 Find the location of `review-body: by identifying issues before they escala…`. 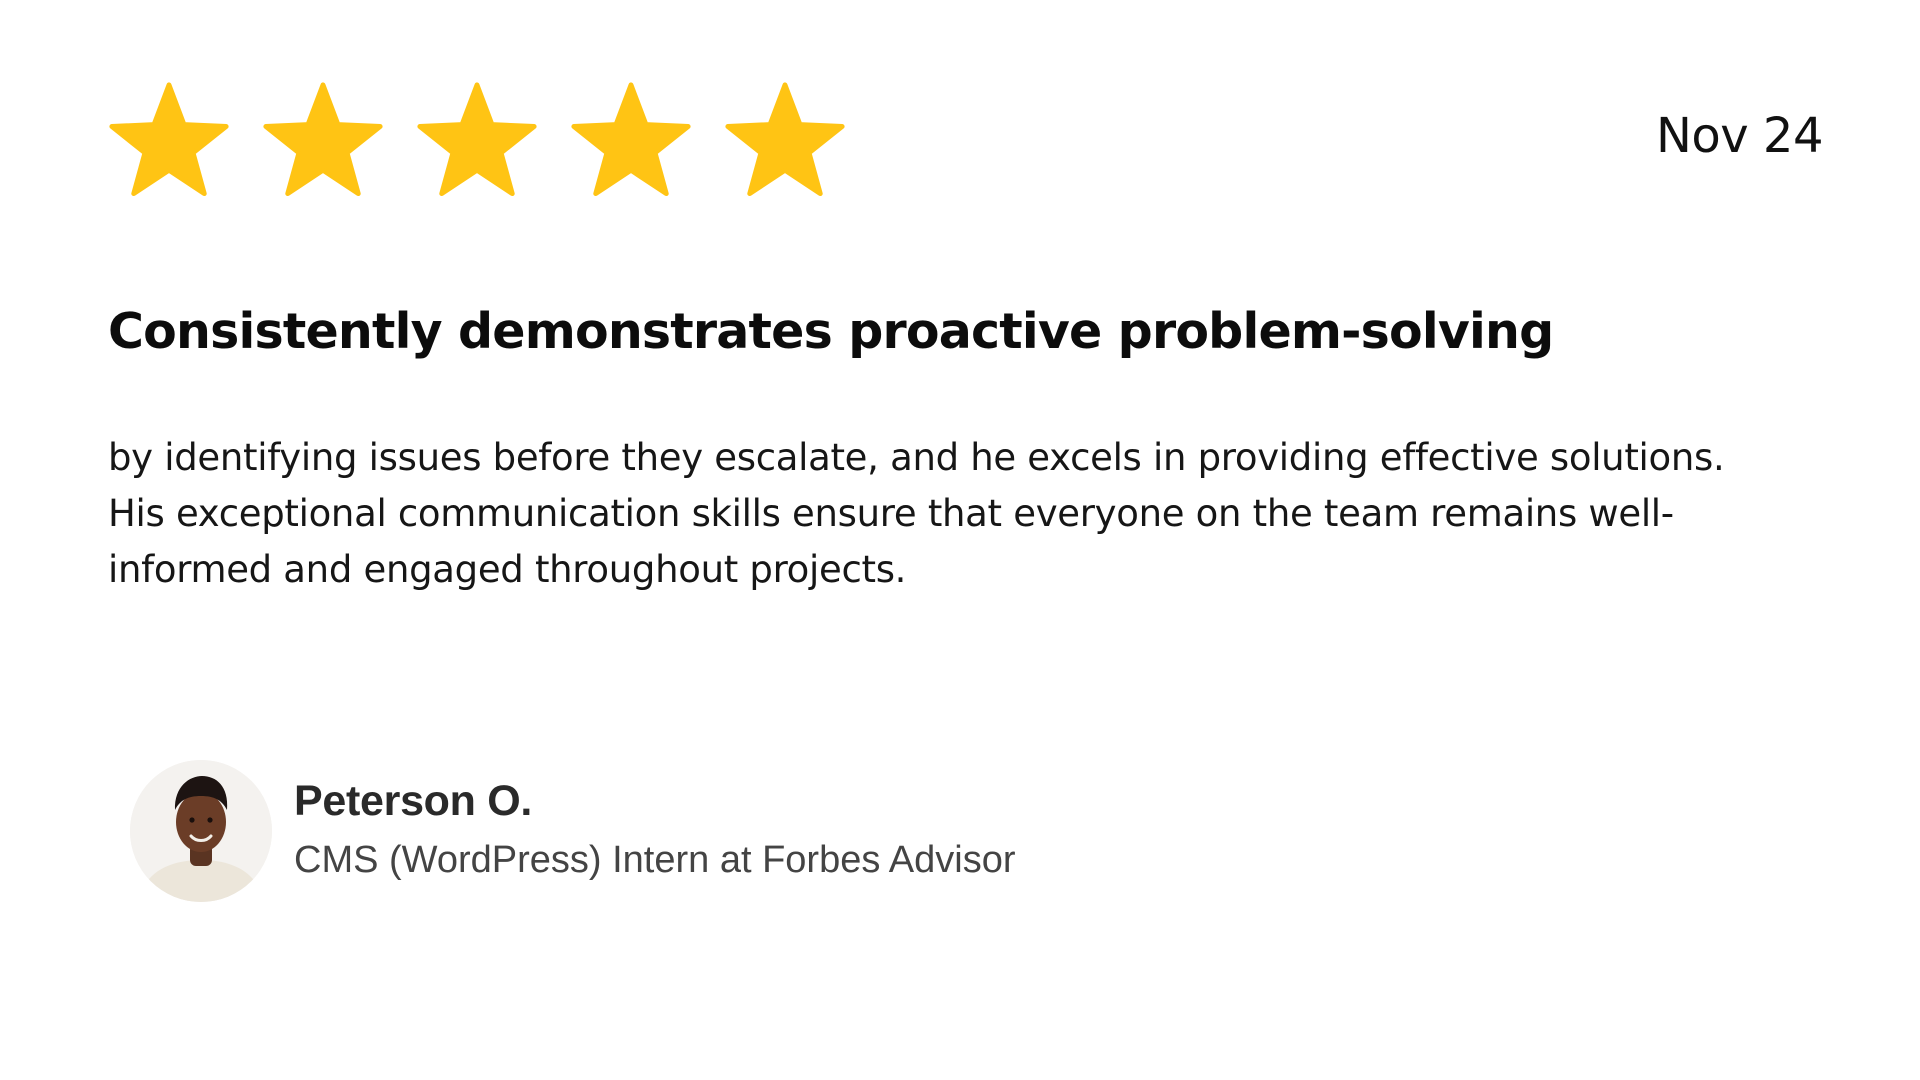

review-body: by identifying issues before they escala… is located at coordinates (968, 514).